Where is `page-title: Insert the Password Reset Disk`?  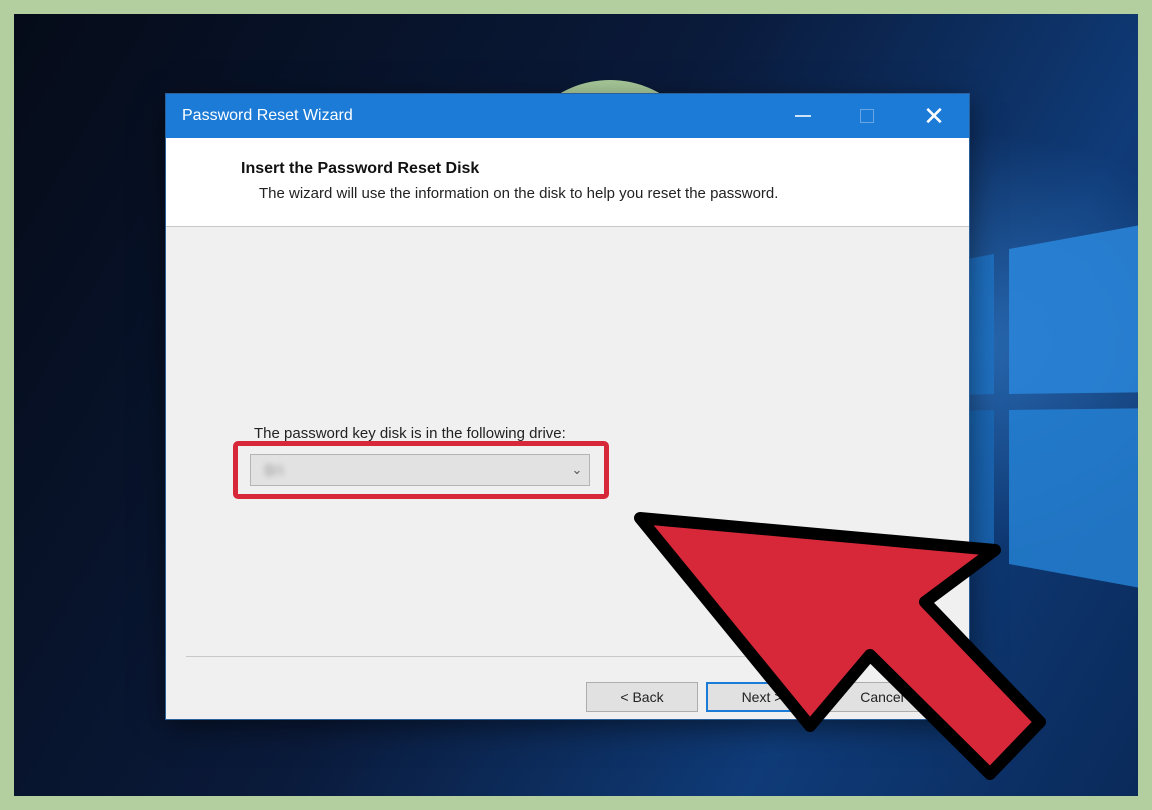
page-title: Insert the Password Reset Disk is located at coordinates (360, 168).